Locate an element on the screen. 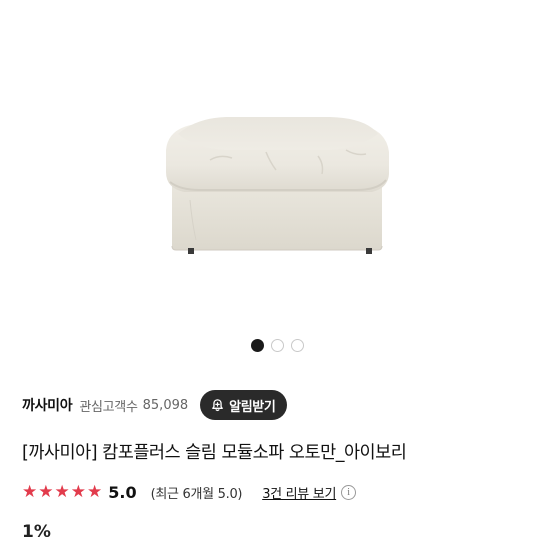 This screenshot has width=554, height=554. rating-score: 5.0 is located at coordinates (122, 492).